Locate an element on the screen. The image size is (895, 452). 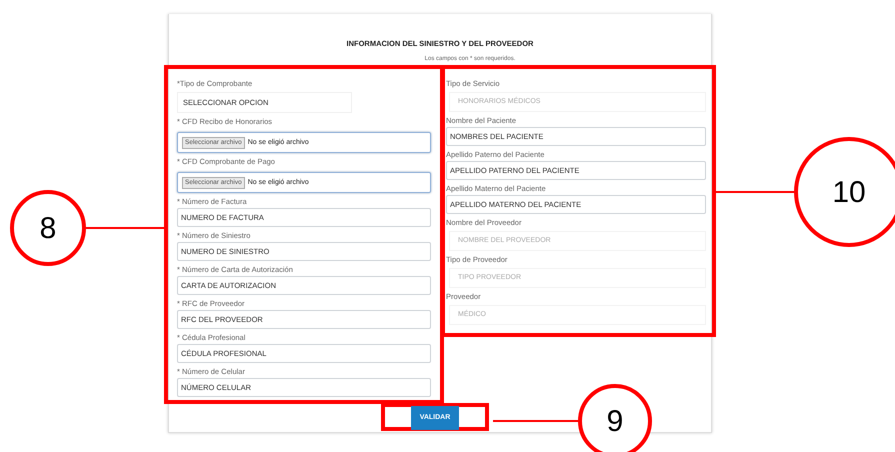
callout-number: 8 is located at coordinates (48, 228).